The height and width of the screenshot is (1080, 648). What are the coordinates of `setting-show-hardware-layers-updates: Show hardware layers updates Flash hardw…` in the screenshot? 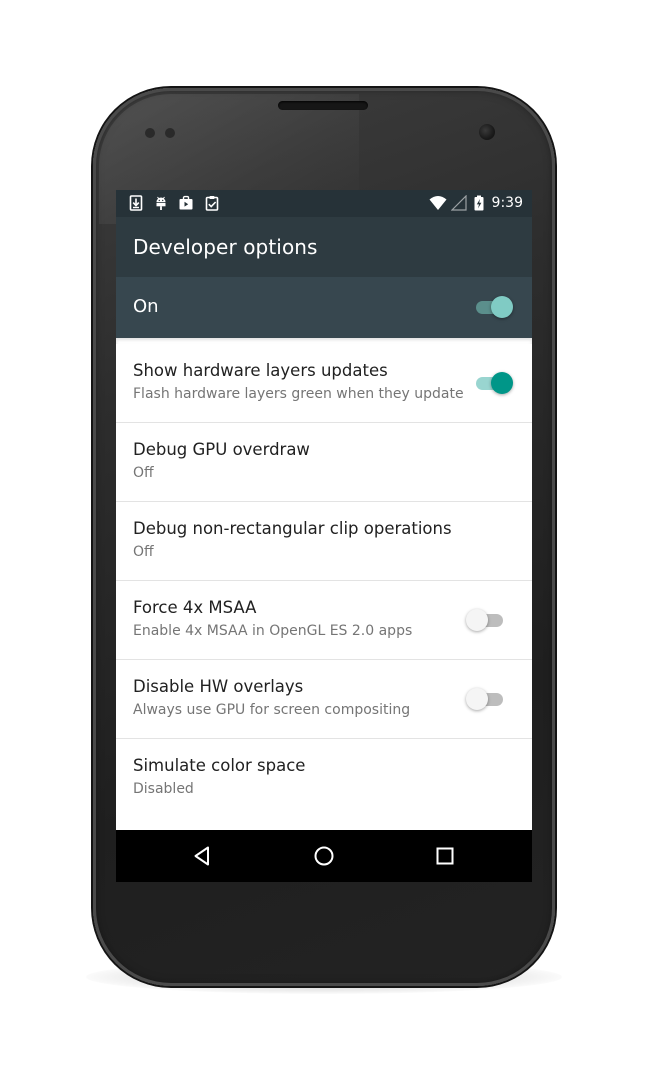 It's located at (324, 383).